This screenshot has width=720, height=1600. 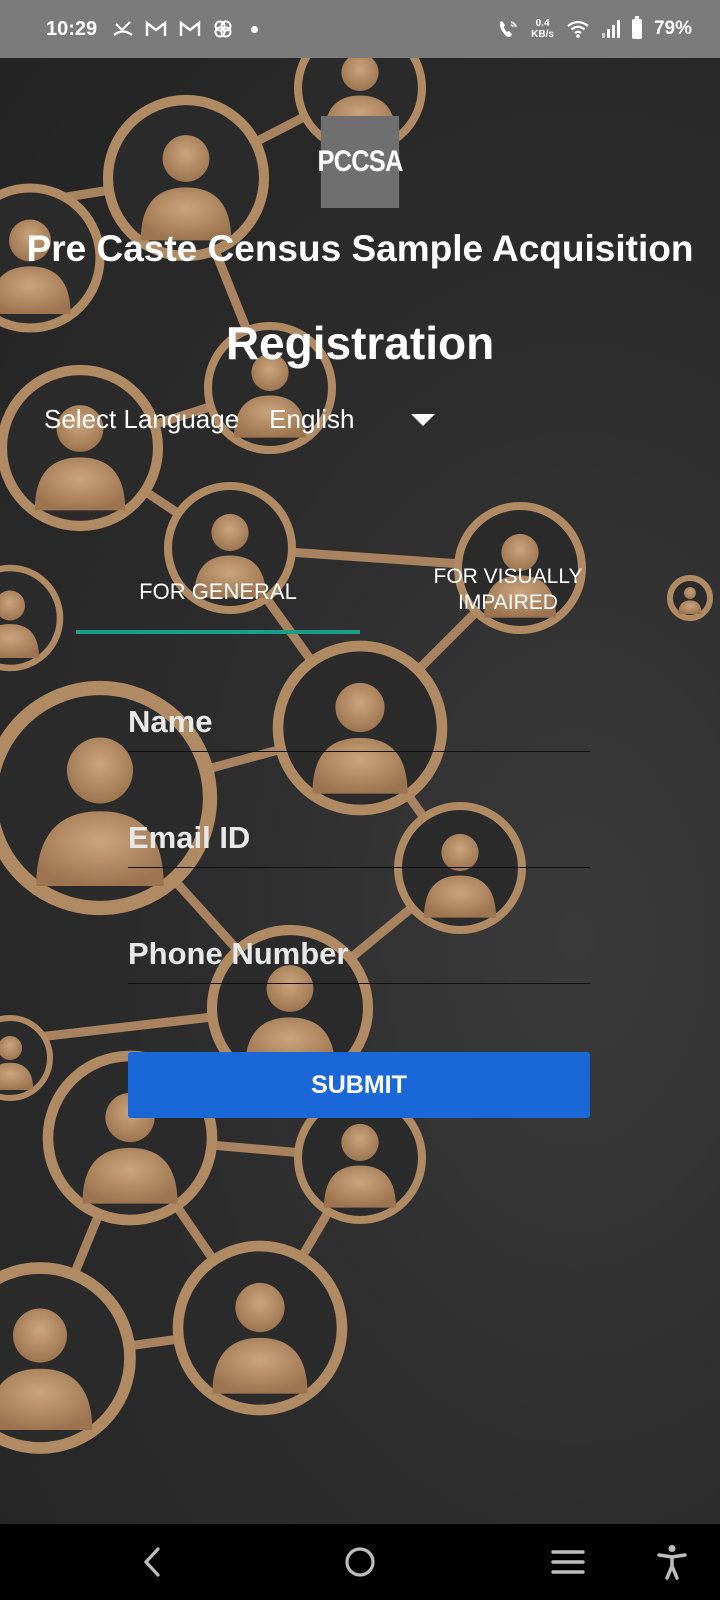 What do you see at coordinates (594, 28) in the screenshot?
I see `status-right: 0.4 KB/s 79%` at bounding box center [594, 28].